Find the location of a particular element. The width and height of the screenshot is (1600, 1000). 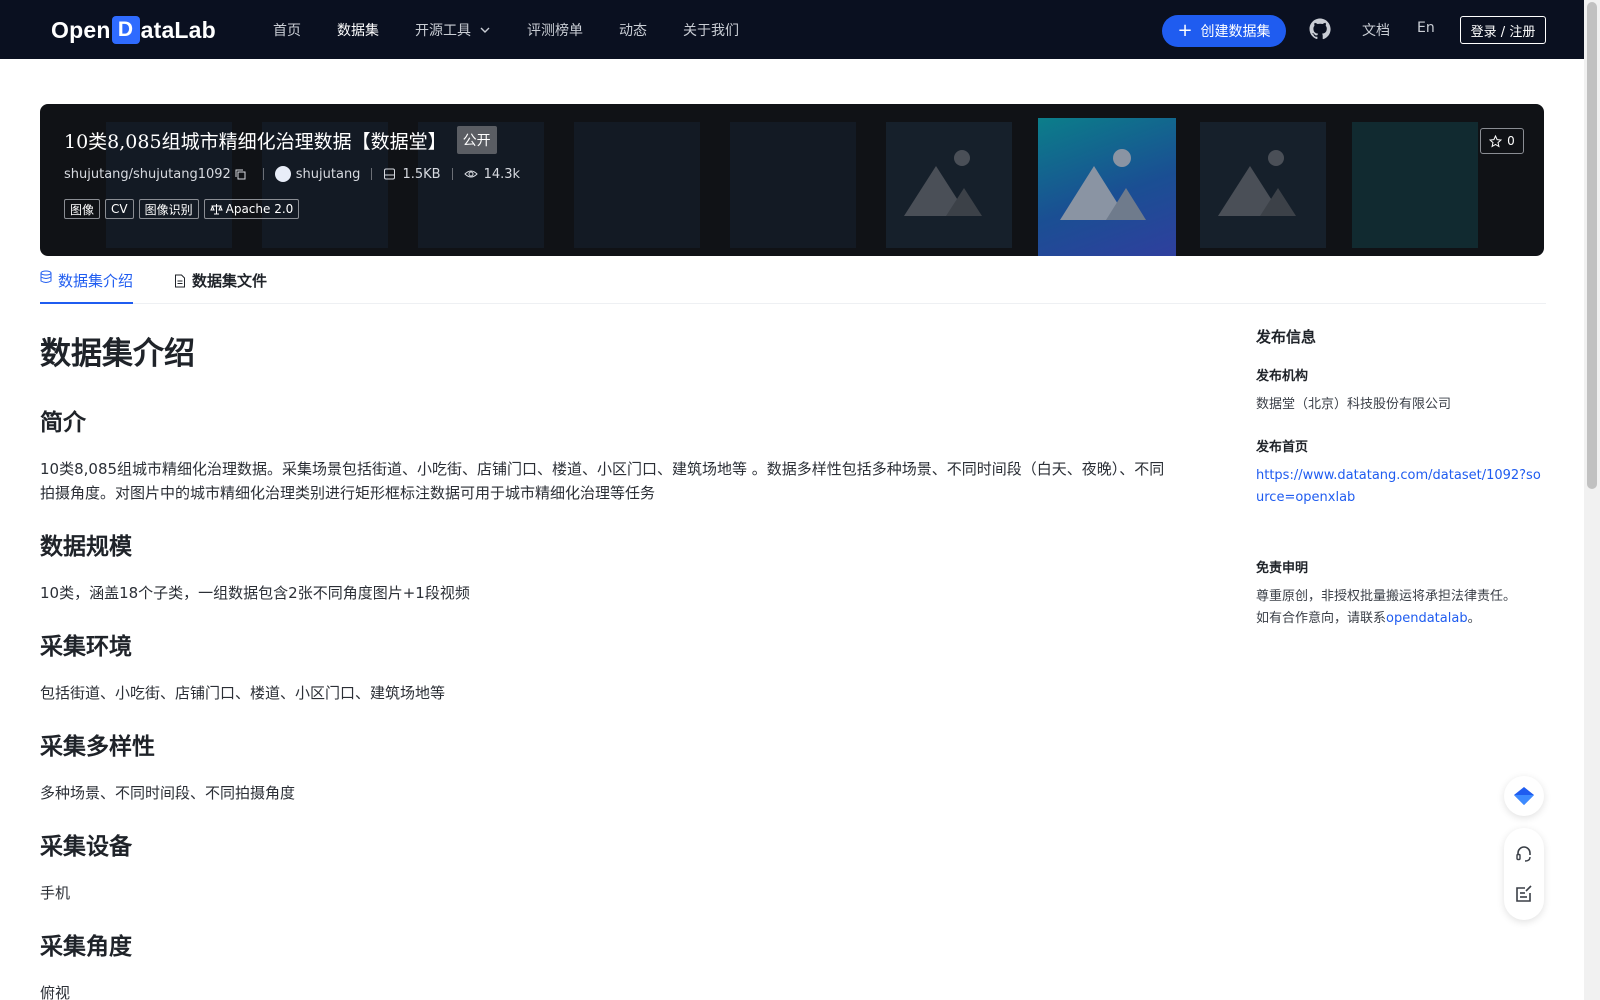

language-switch: En is located at coordinates (1426, 28).